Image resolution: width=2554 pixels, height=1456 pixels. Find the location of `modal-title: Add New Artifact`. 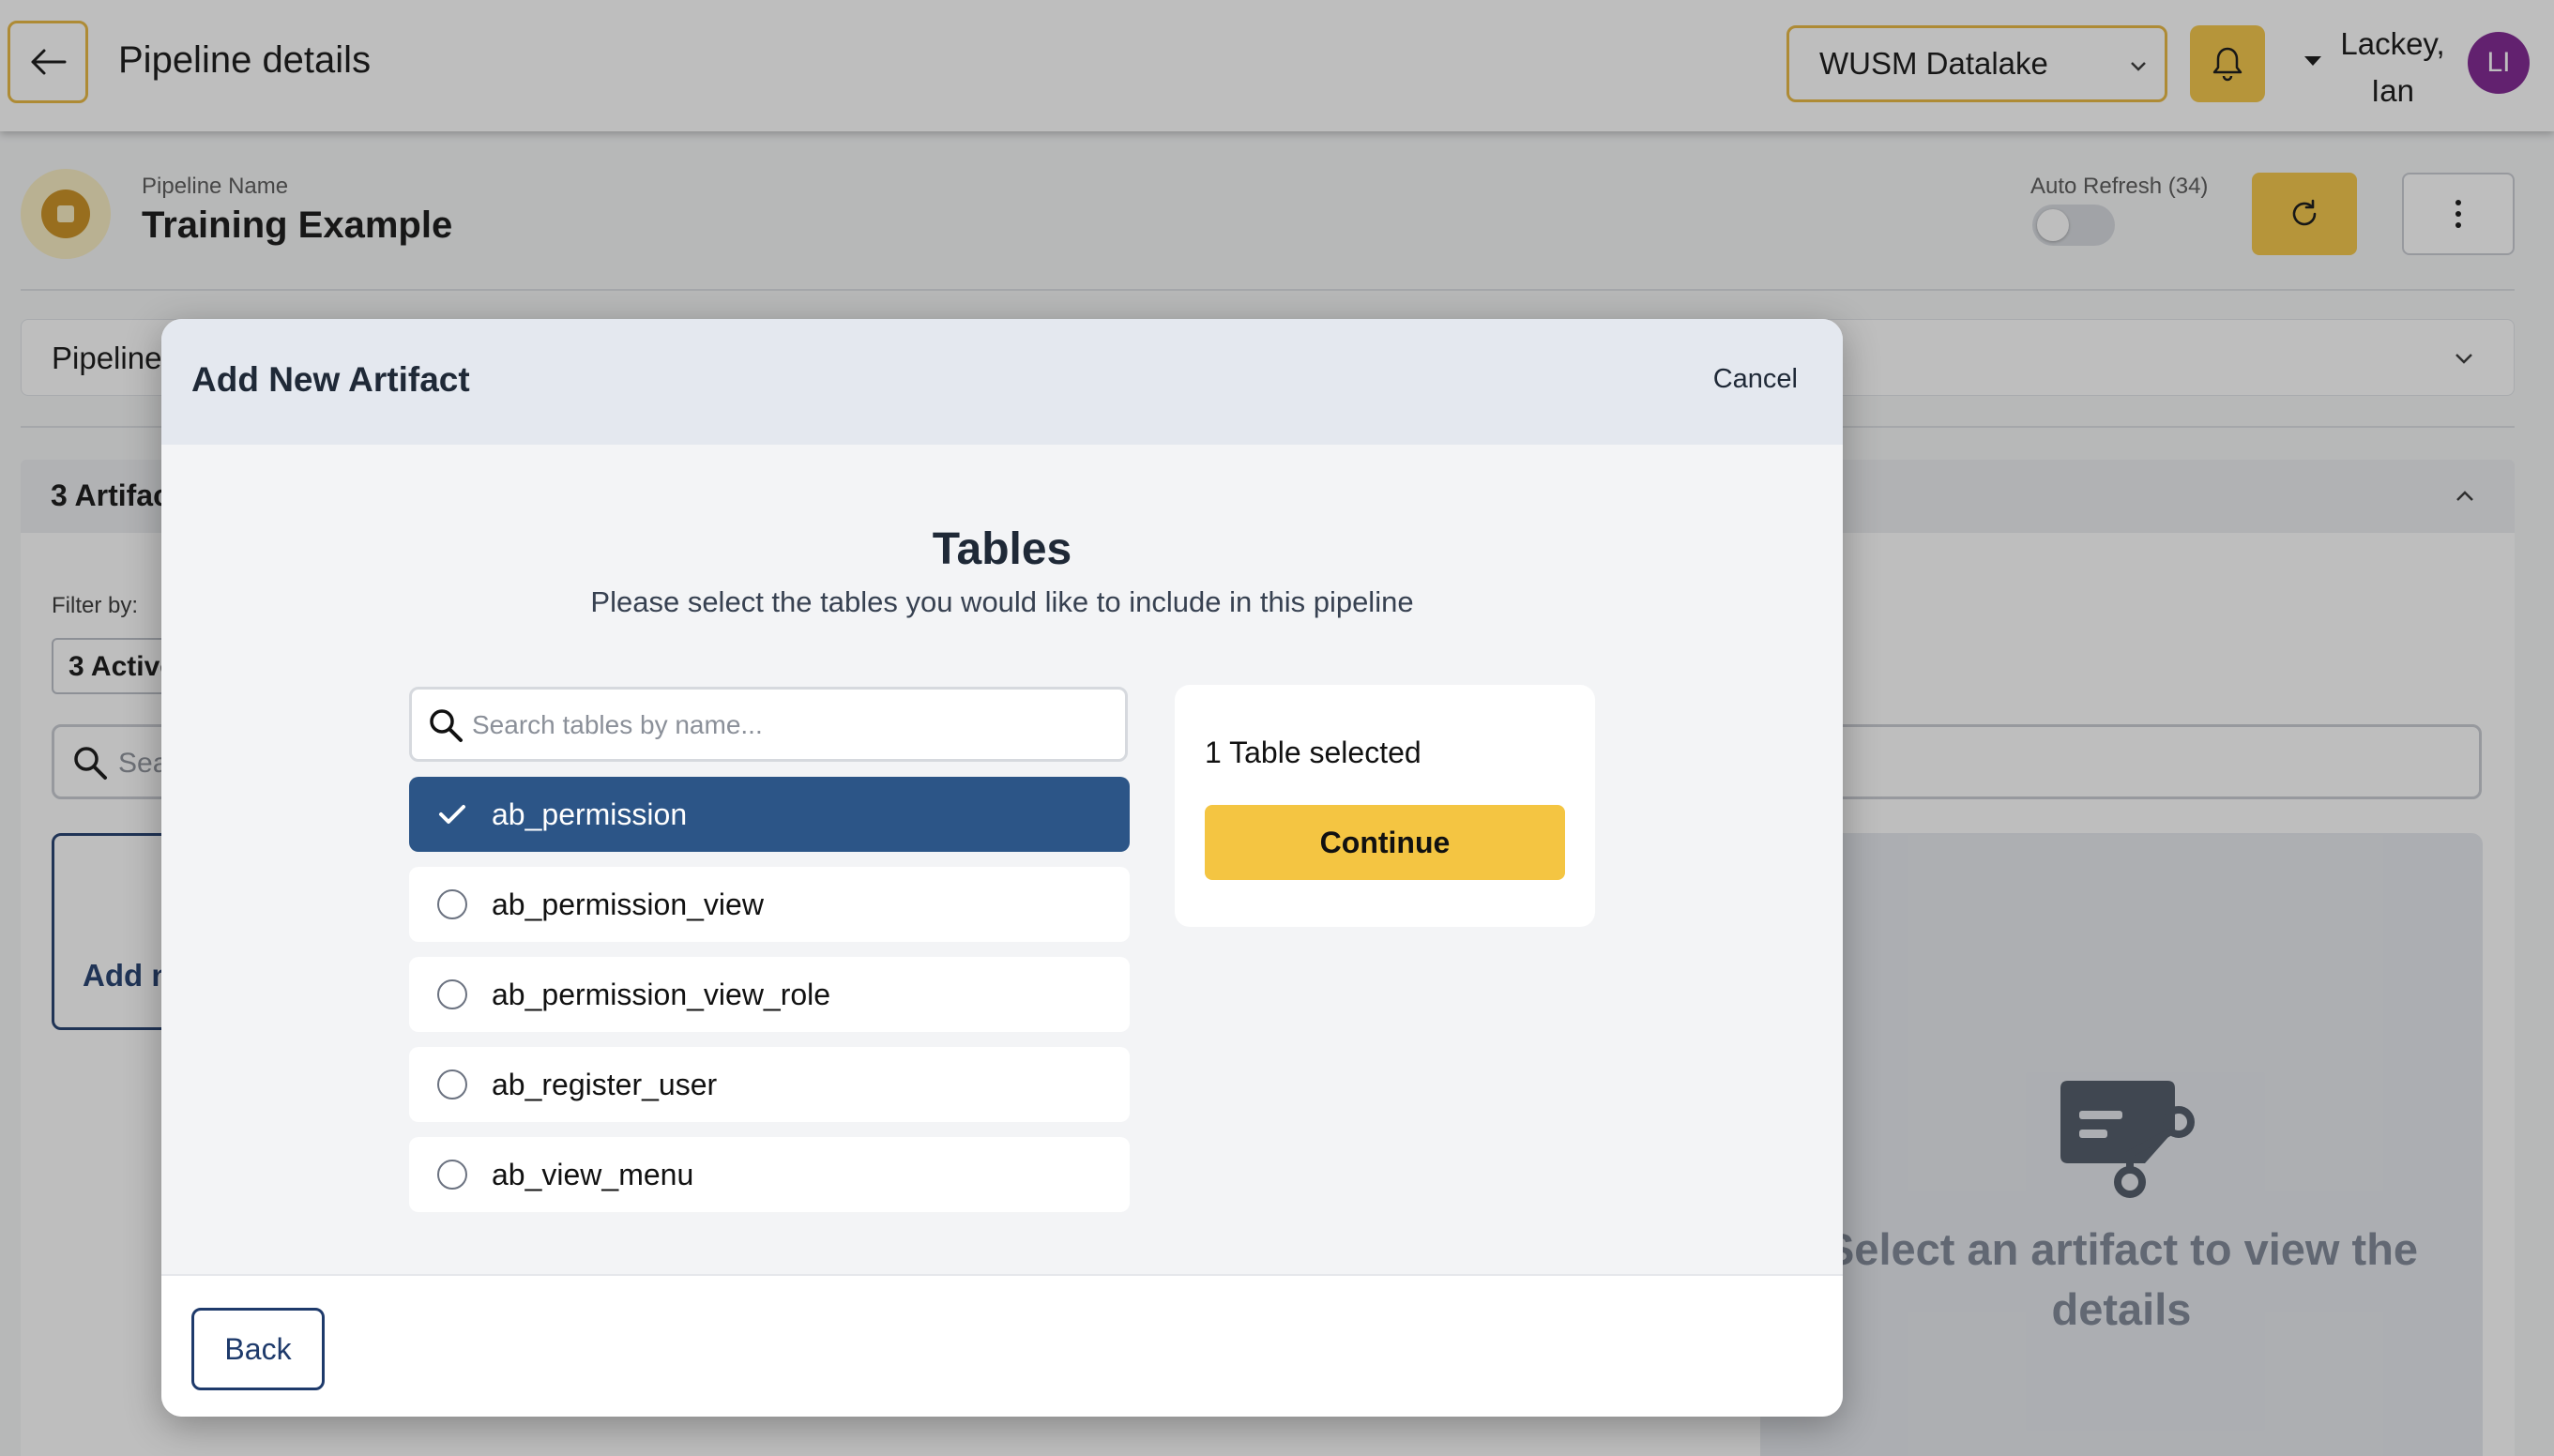

modal-title: Add New Artifact is located at coordinates (330, 379).